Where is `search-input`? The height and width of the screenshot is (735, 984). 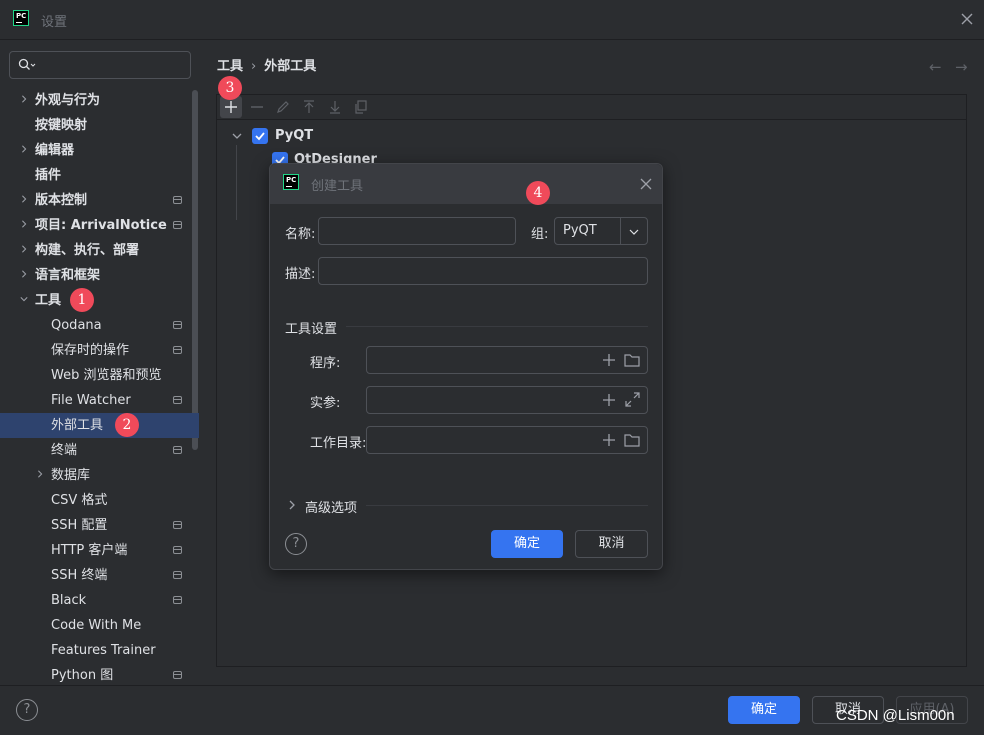
search-input is located at coordinates (100, 65).